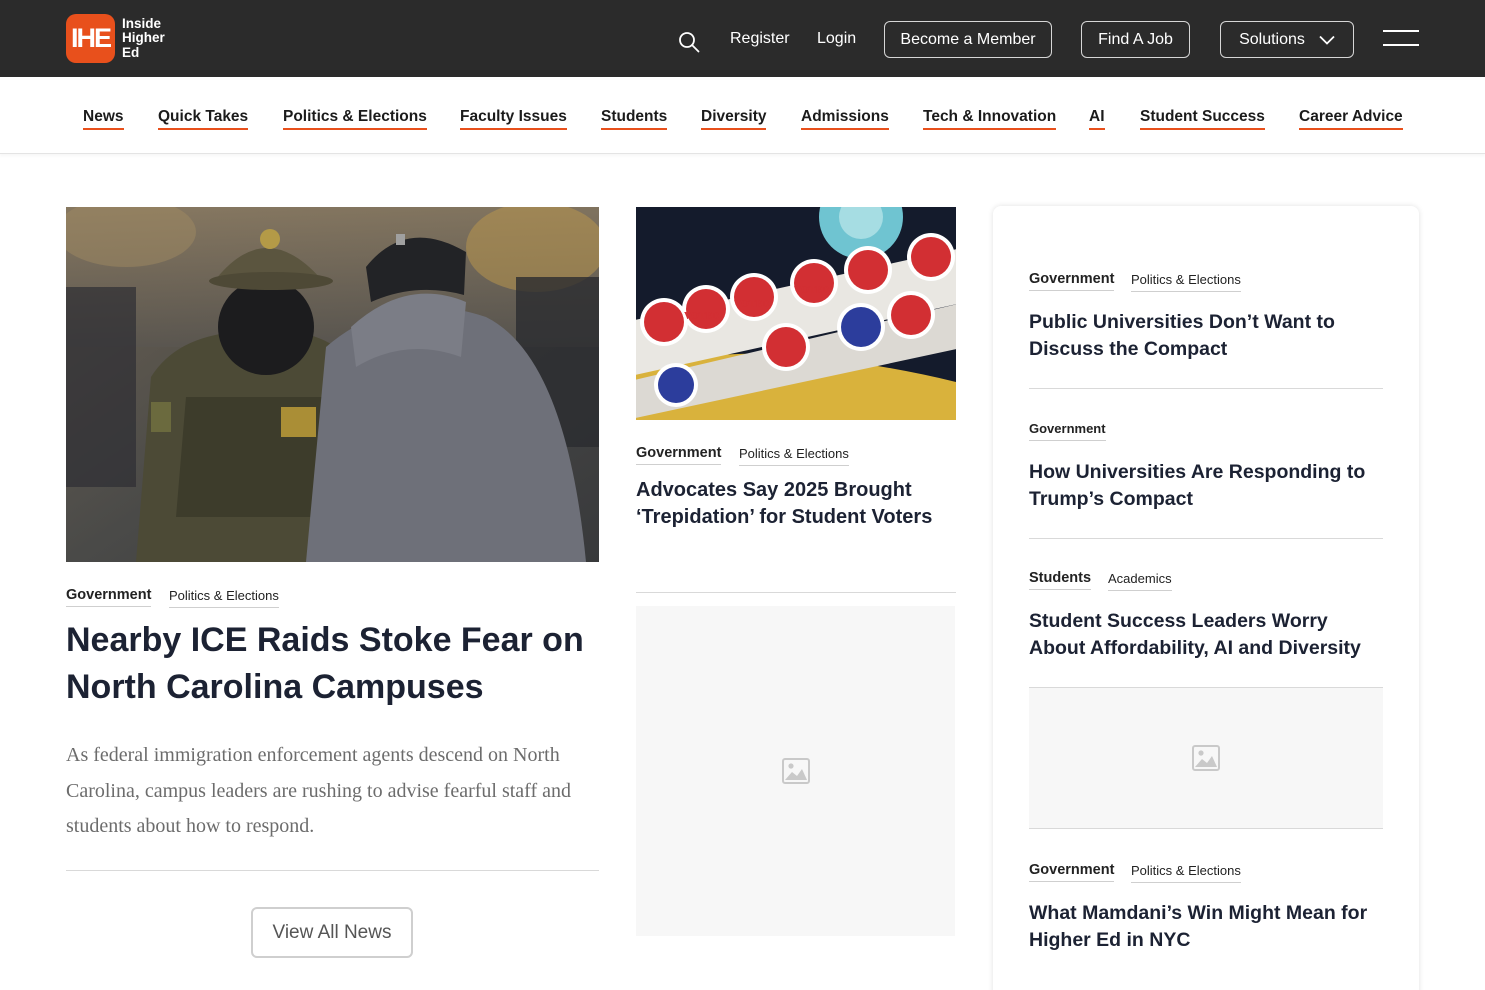 The height and width of the screenshot is (990, 1485). I want to click on solutions-dropdown: Solutions, so click(1287, 39).